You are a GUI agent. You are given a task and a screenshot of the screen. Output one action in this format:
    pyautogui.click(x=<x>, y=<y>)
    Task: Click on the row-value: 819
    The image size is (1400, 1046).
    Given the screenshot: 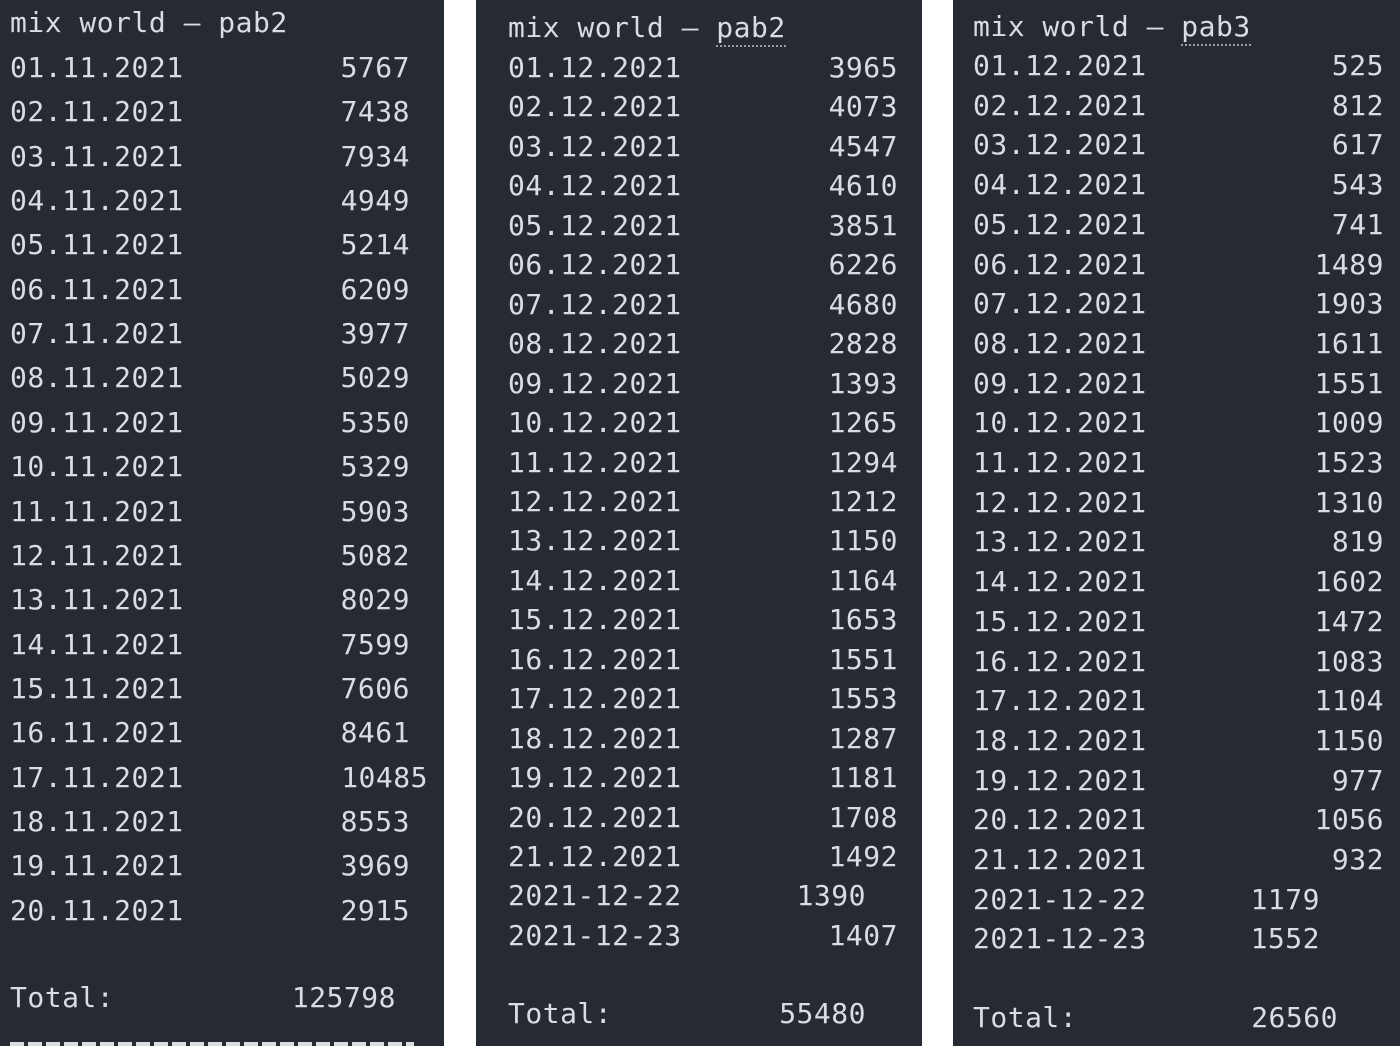 What is the action you would take?
    pyautogui.click(x=1357, y=541)
    